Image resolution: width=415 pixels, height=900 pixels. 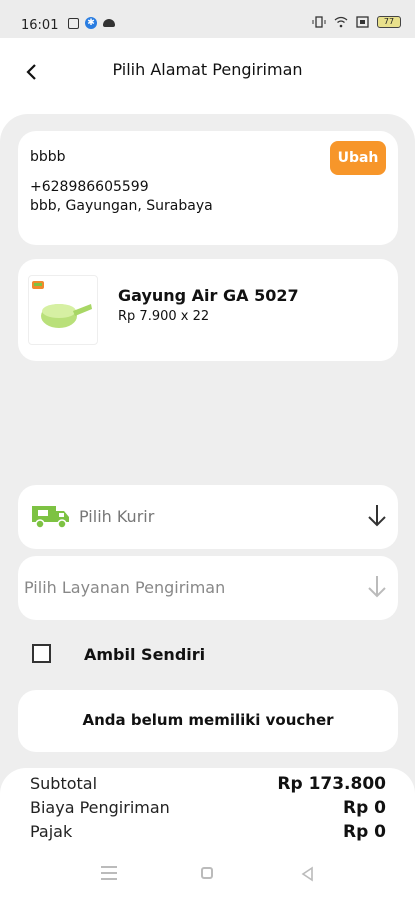 What do you see at coordinates (40, 25) in the screenshot?
I see `status-time: 16:01` at bounding box center [40, 25].